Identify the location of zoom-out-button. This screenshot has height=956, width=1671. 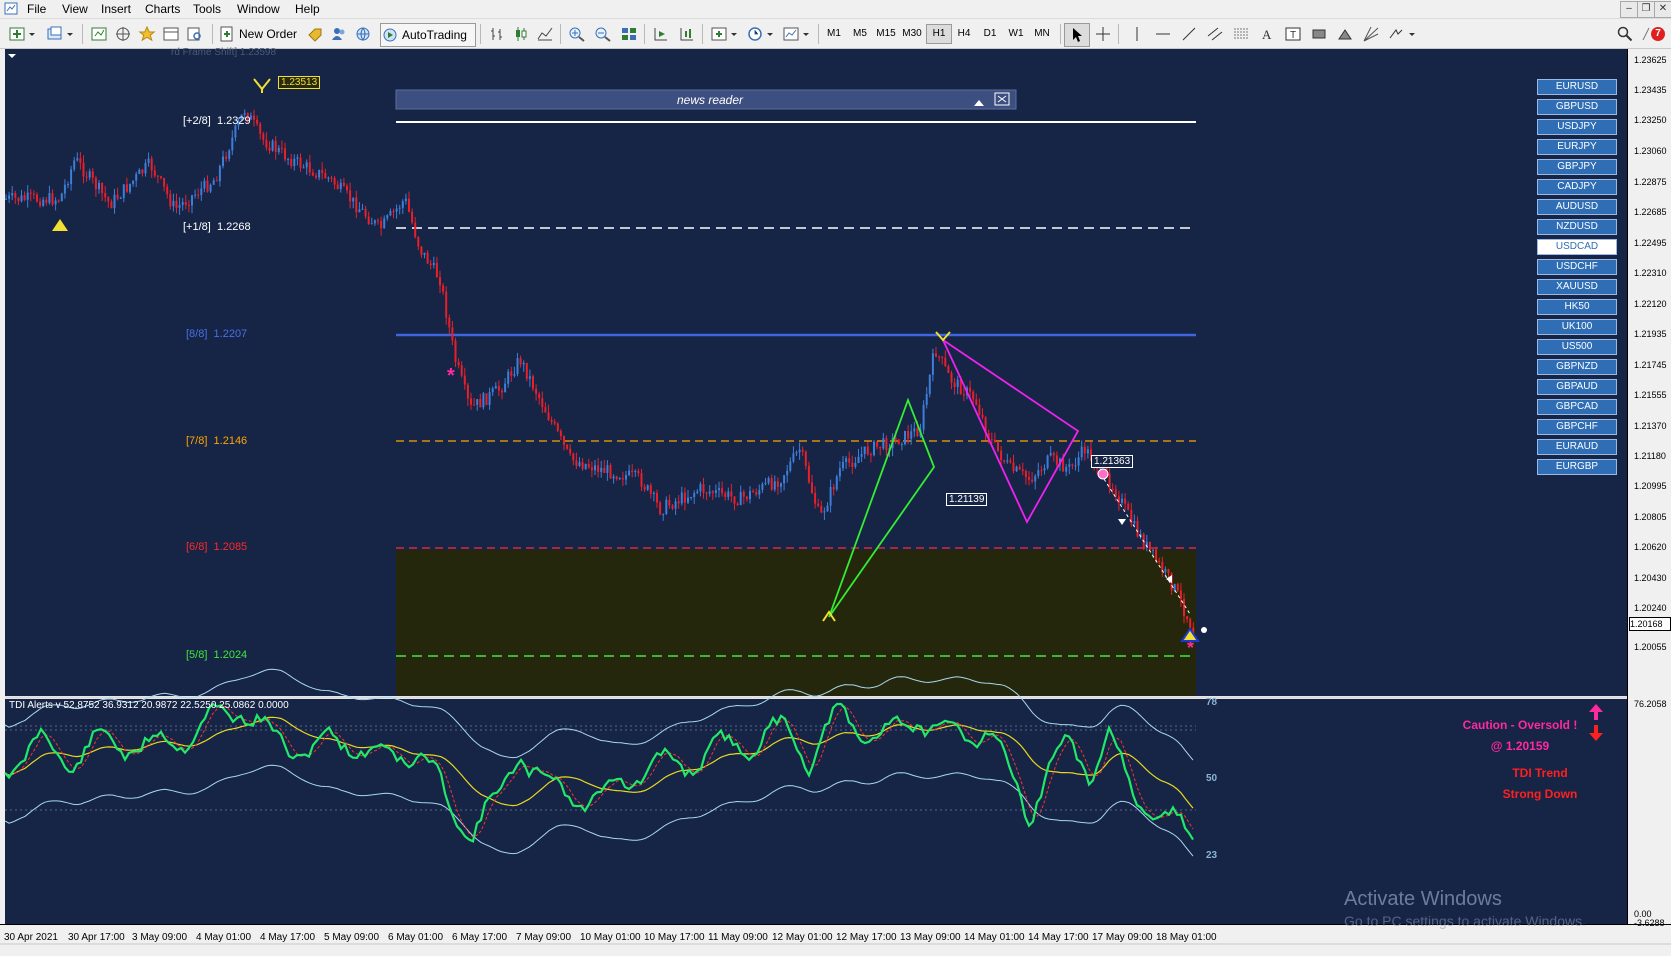
(603, 34).